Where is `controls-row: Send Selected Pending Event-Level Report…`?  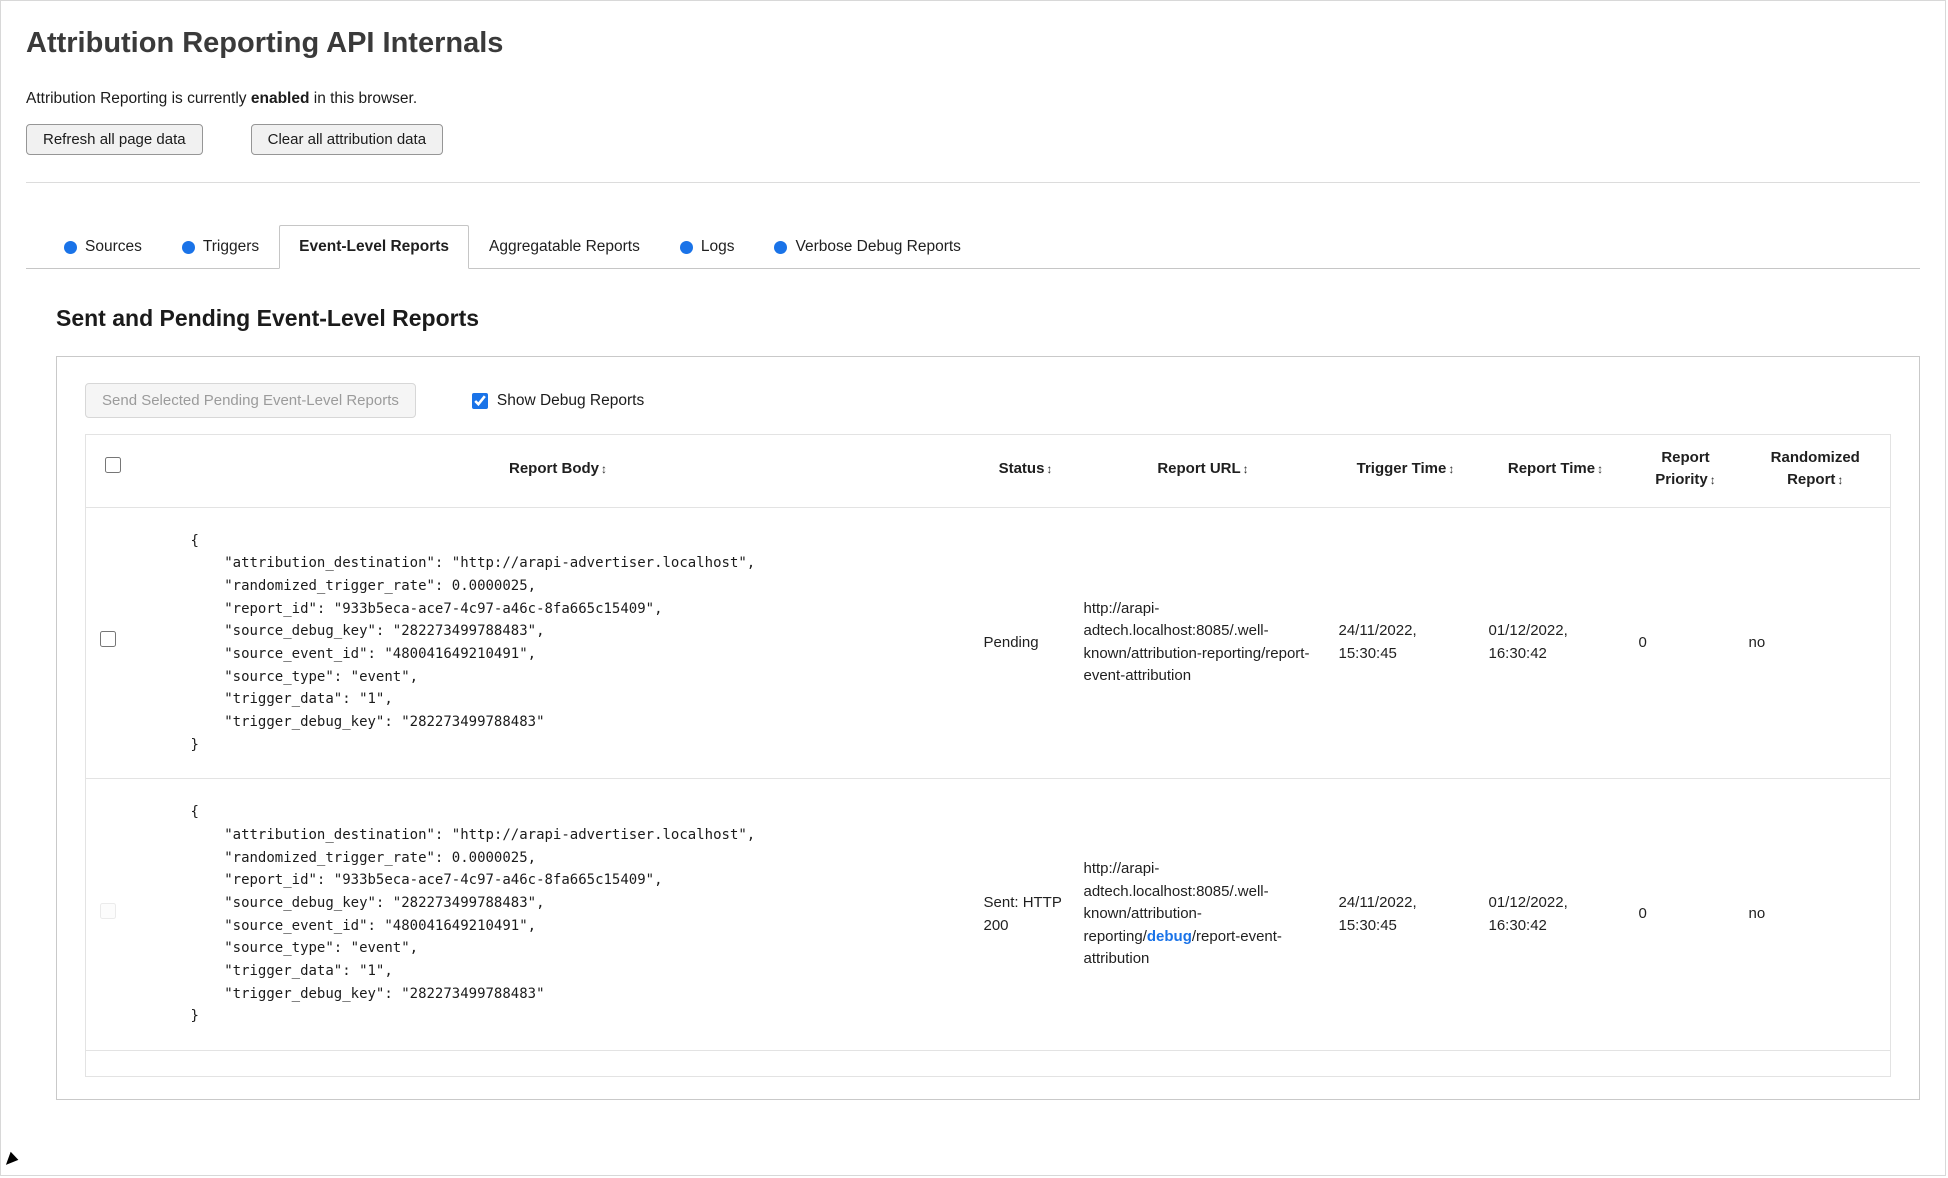
controls-row: Send Selected Pending Event-Level Report… is located at coordinates (988, 400).